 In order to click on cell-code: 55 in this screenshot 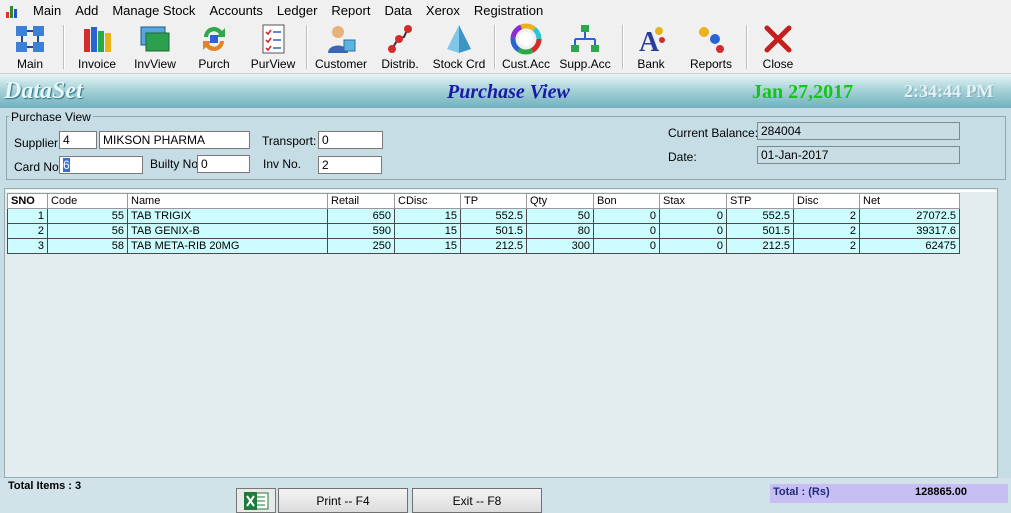, I will do `click(87, 216)`.